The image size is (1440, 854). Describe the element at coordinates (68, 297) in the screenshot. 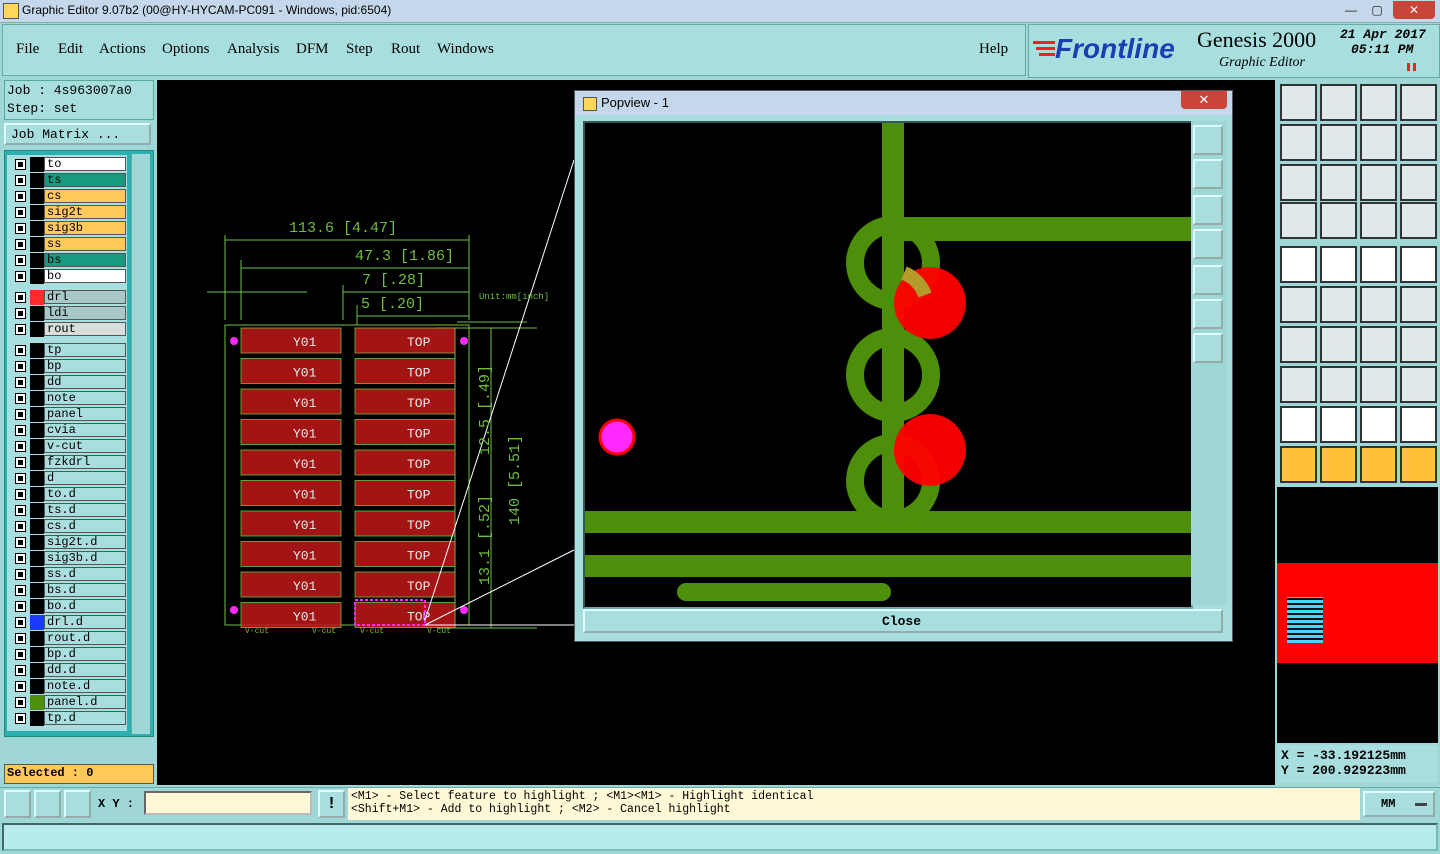

I see `layer-drl: drl` at that location.